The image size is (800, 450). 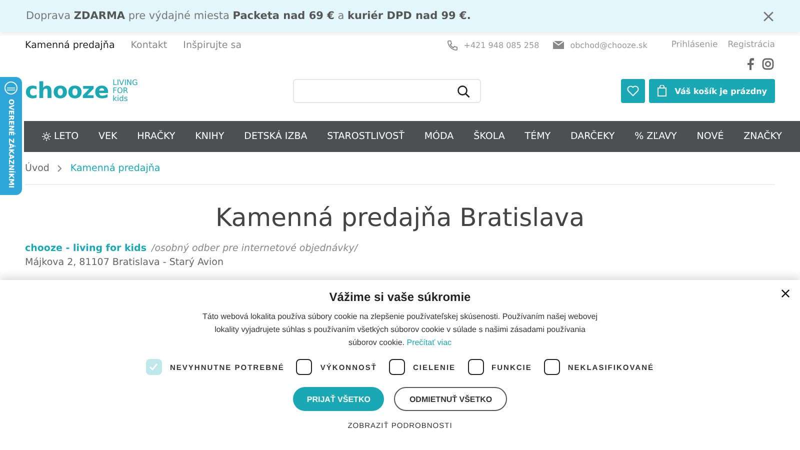 I want to click on wishlist-button, so click(x=632, y=91).